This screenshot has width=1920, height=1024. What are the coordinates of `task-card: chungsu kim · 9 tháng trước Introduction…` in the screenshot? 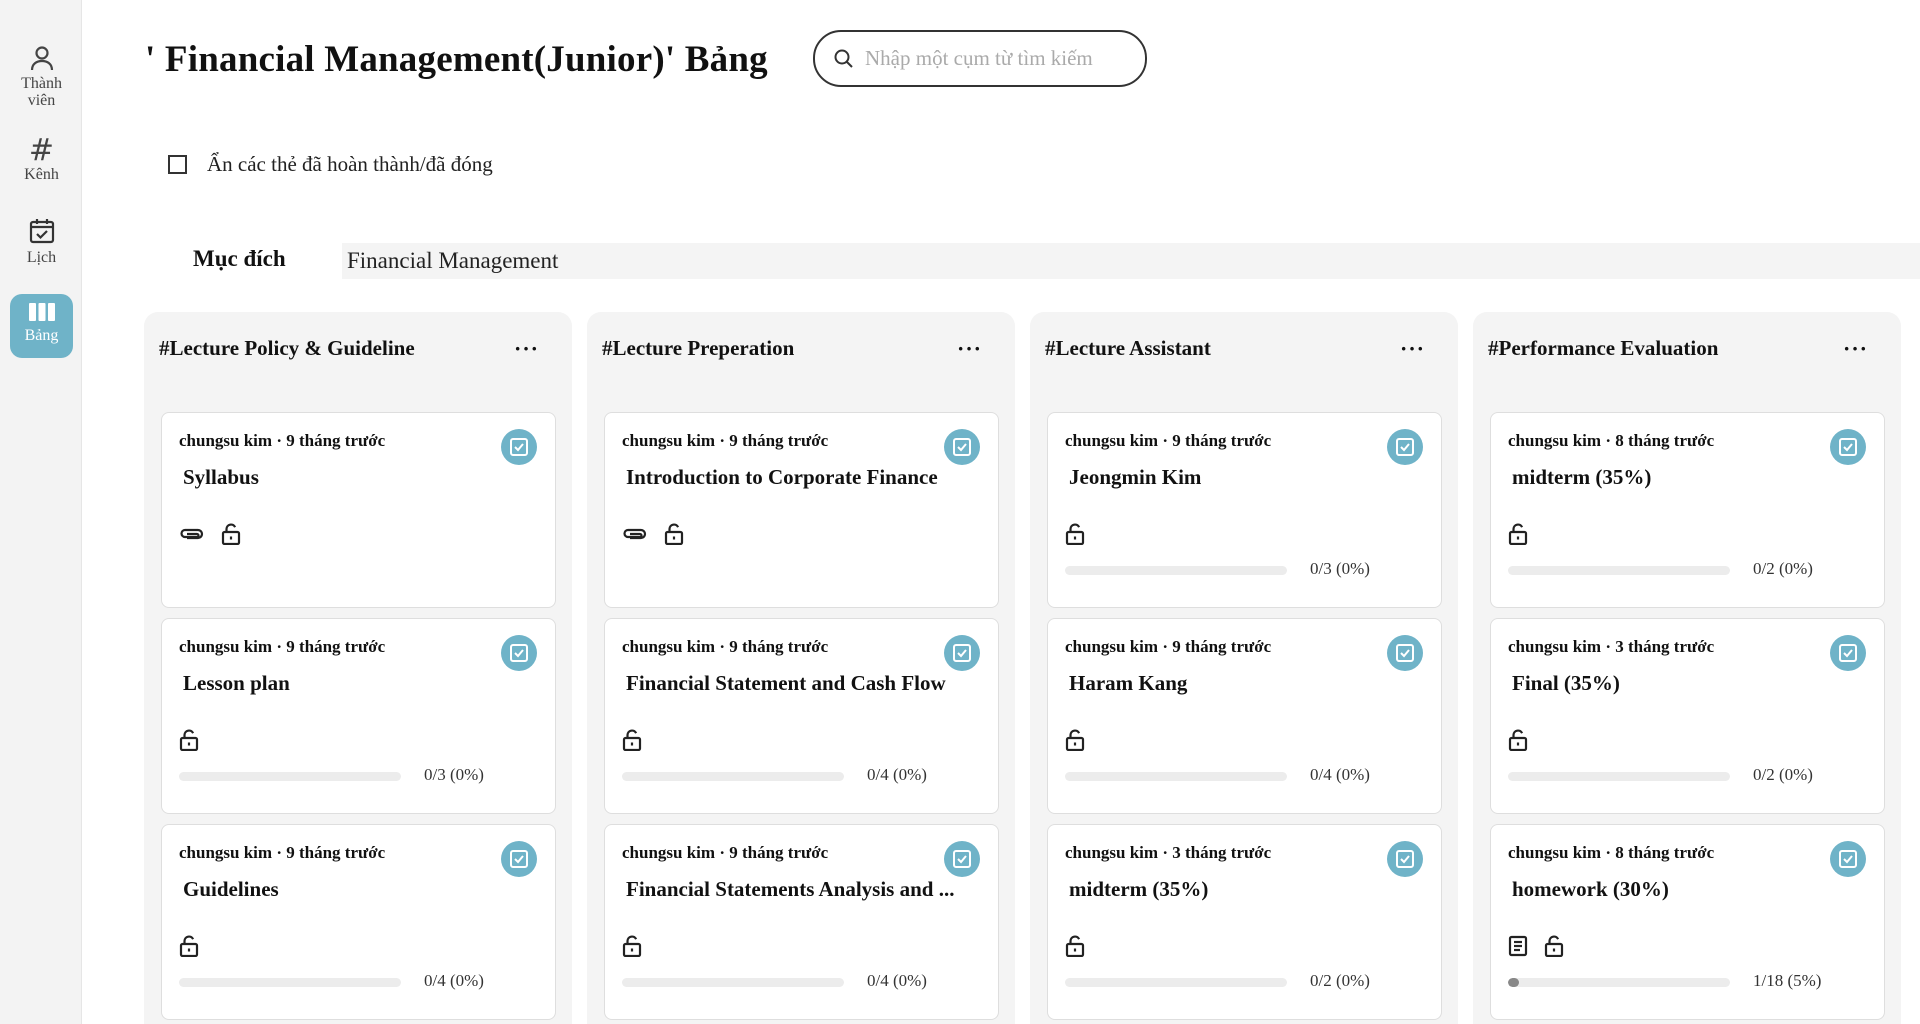 It's located at (801, 510).